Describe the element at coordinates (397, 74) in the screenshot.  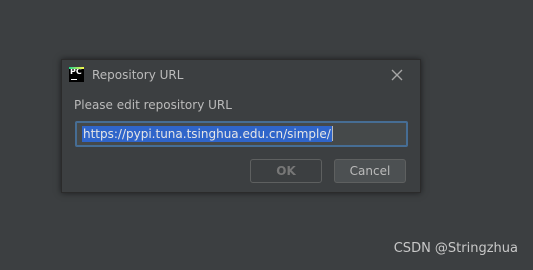
I see `close-icon` at that location.